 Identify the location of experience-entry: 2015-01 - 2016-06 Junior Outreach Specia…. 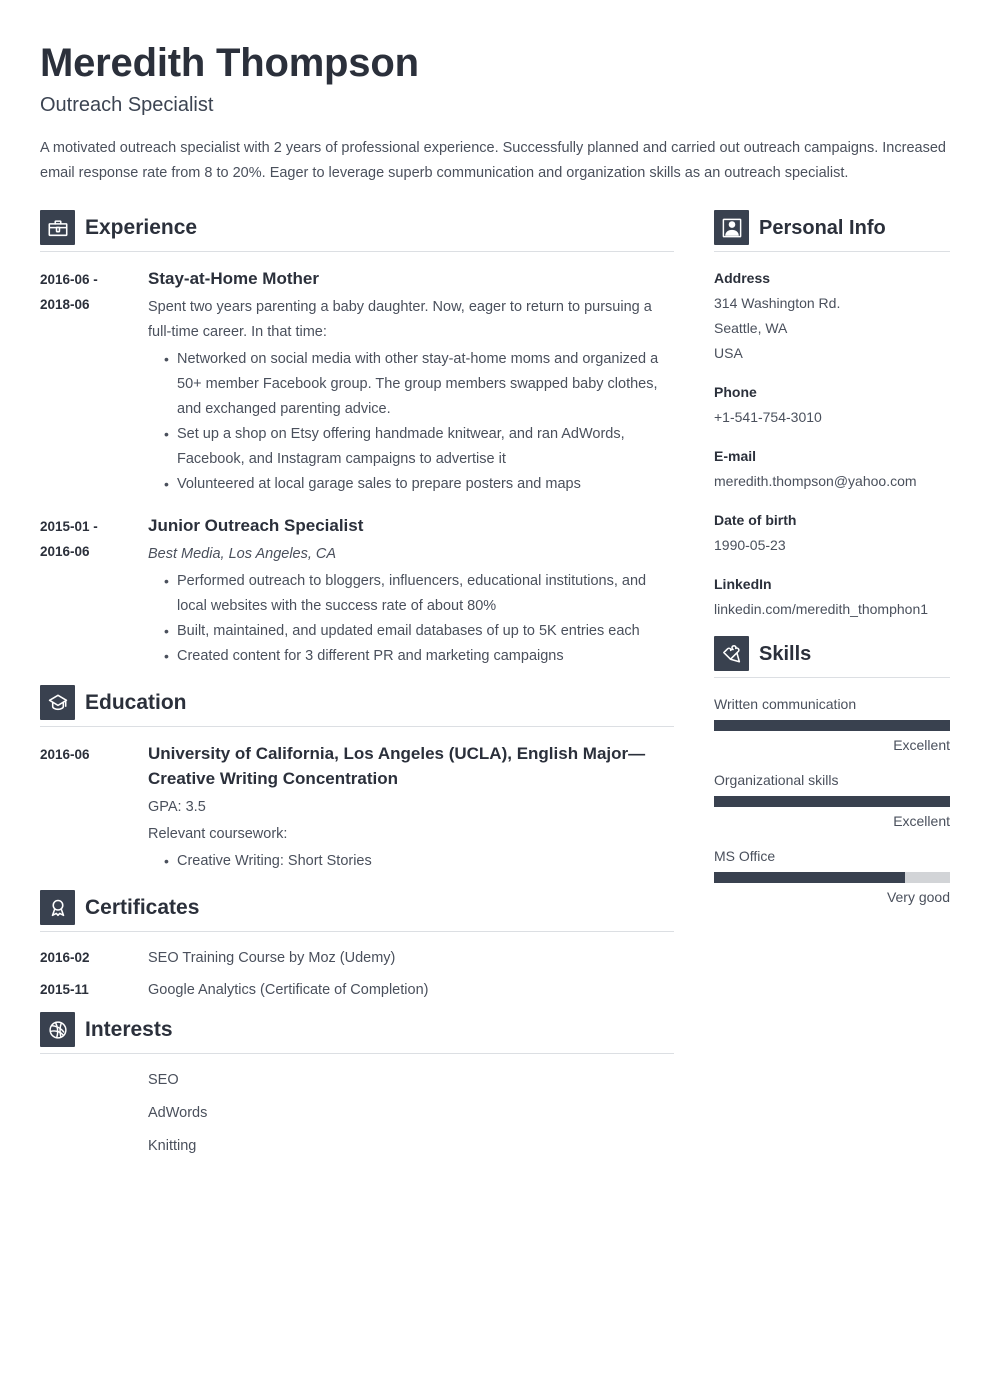
(357, 591).